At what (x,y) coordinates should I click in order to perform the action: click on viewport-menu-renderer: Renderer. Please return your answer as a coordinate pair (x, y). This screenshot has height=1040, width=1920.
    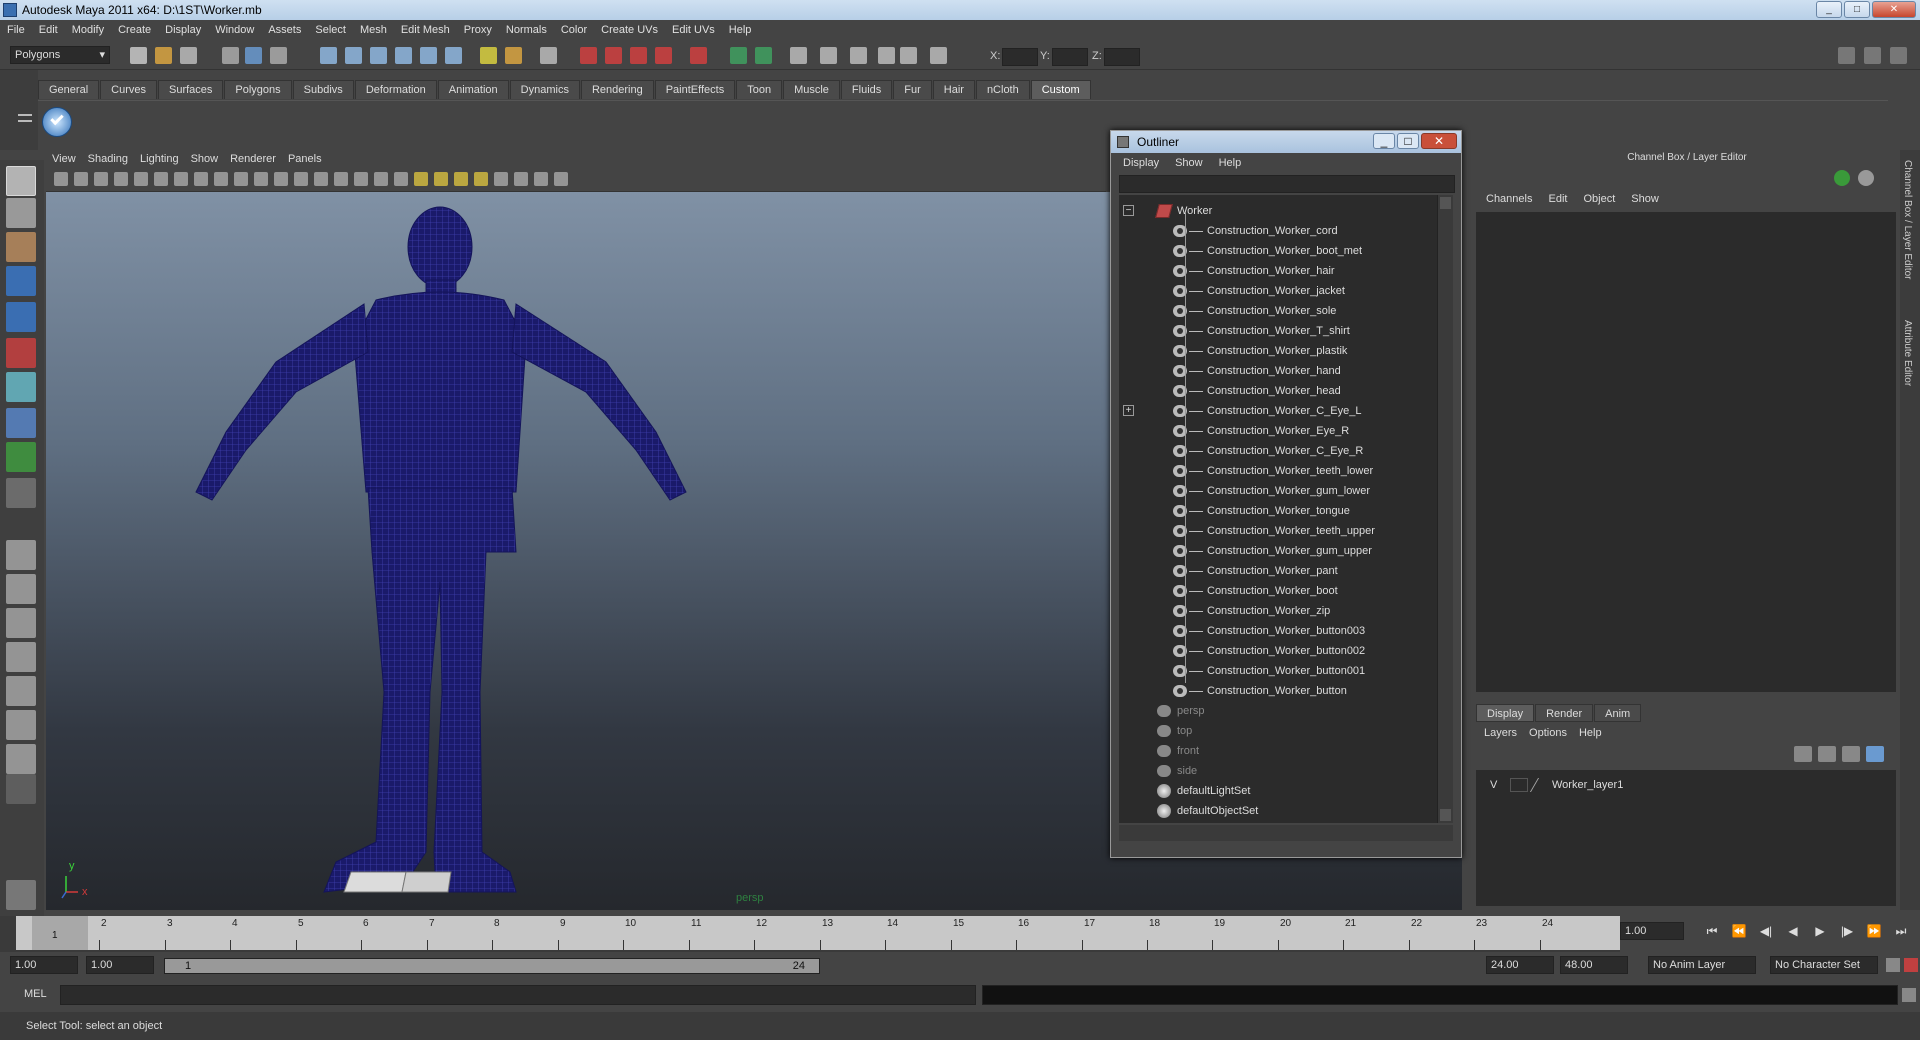
    Looking at the image, I should click on (253, 159).